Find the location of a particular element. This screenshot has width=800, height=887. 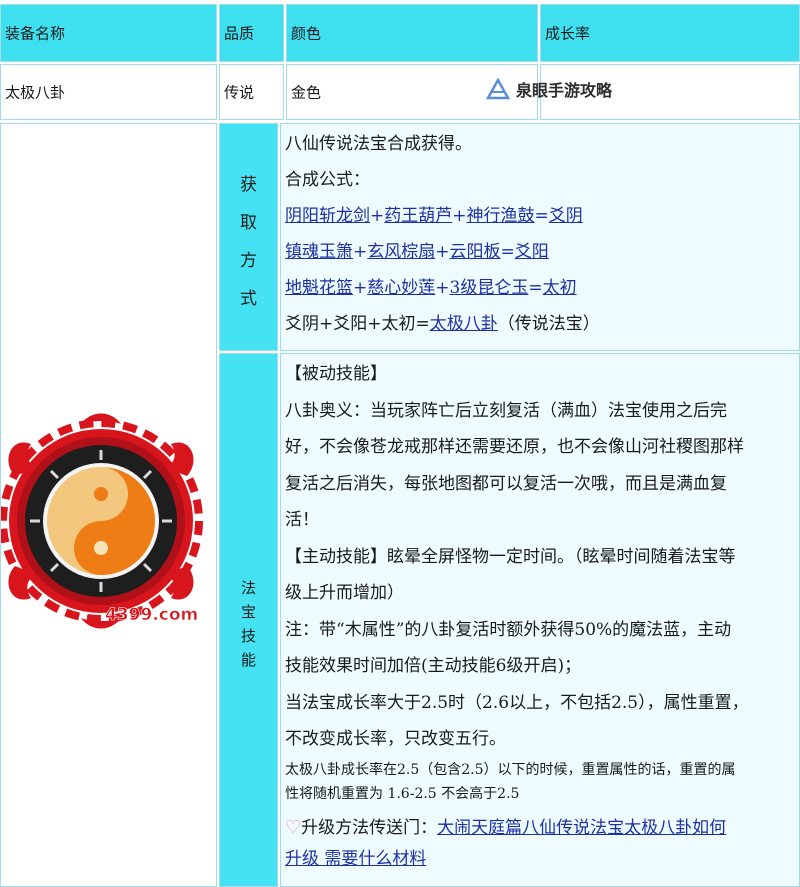

upgrade-label: 升级方法传送门： is located at coordinates (369, 827).